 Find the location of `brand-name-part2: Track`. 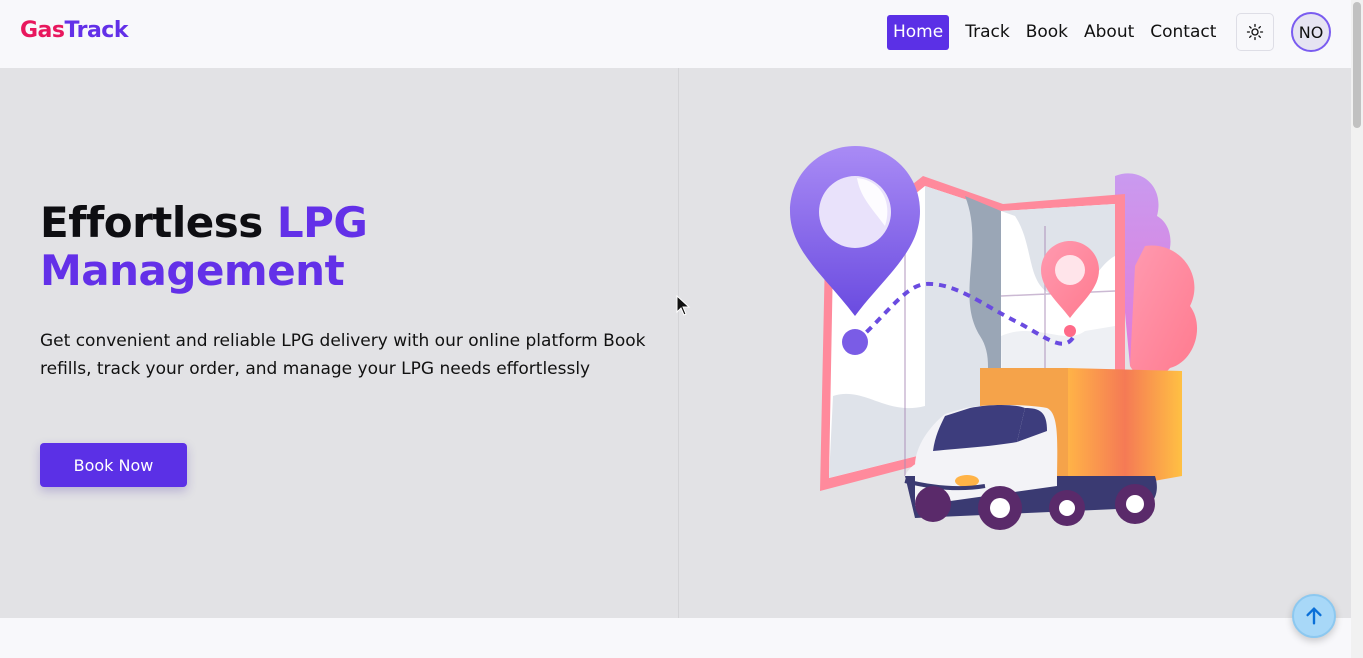

brand-name-part2: Track is located at coordinates (96, 30).